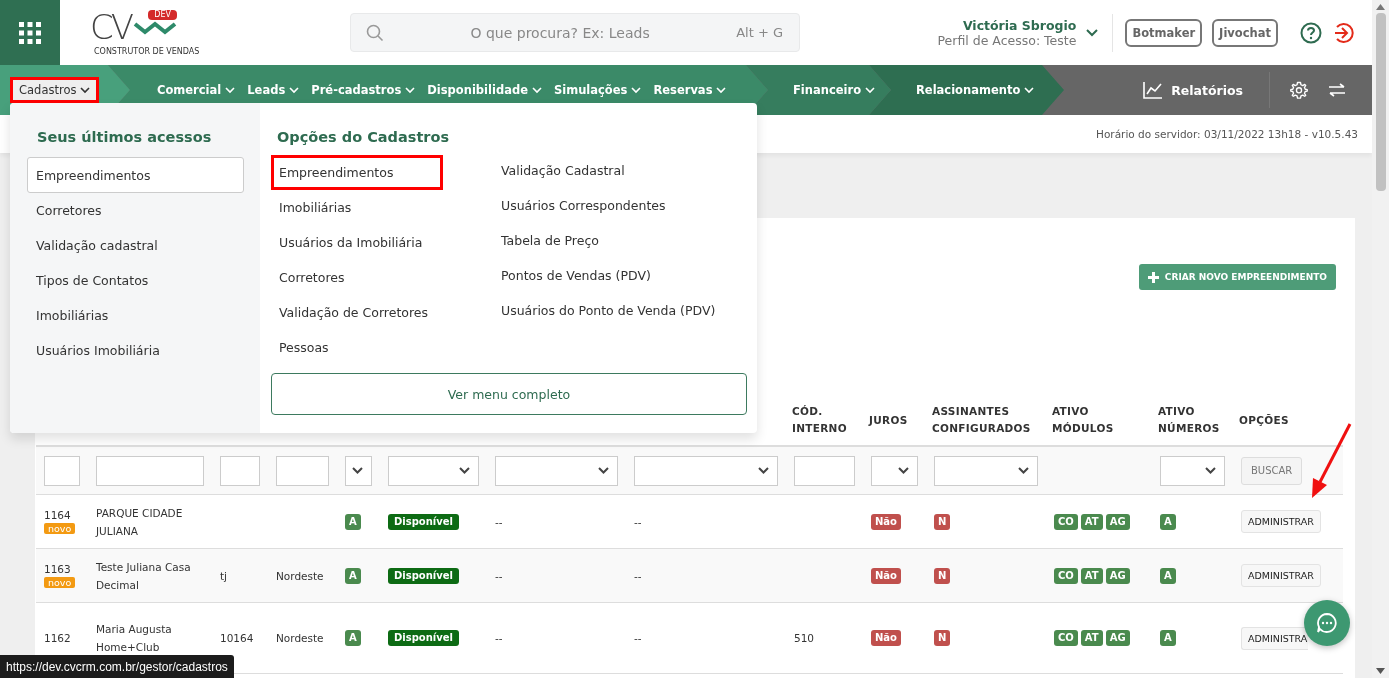 The width and height of the screenshot is (1389, 678). I want to click on logo: CV DEV CONSTRUTOR DE VENDAS, so click(145, 32).